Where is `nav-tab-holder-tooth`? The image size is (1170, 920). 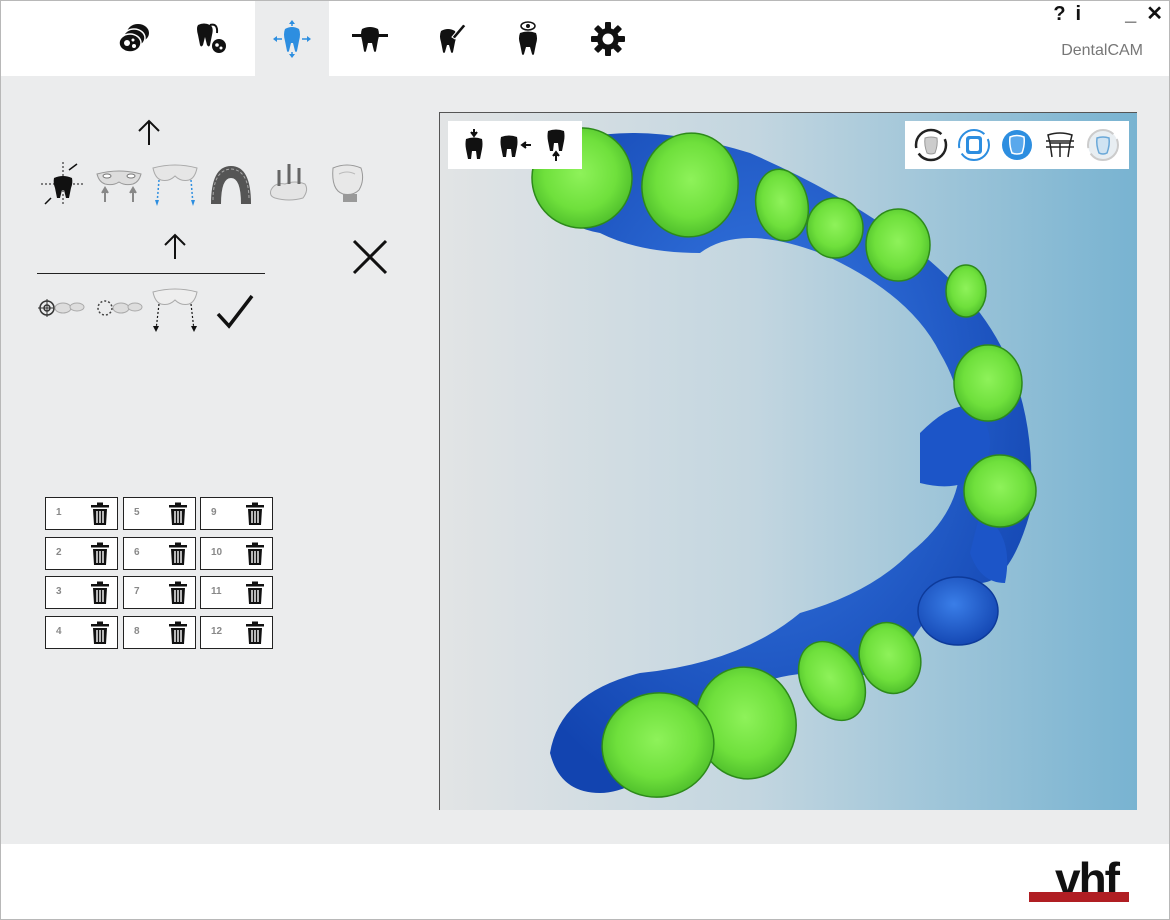 nav-tab-holder-tooth is located at coordinates (370, 38).